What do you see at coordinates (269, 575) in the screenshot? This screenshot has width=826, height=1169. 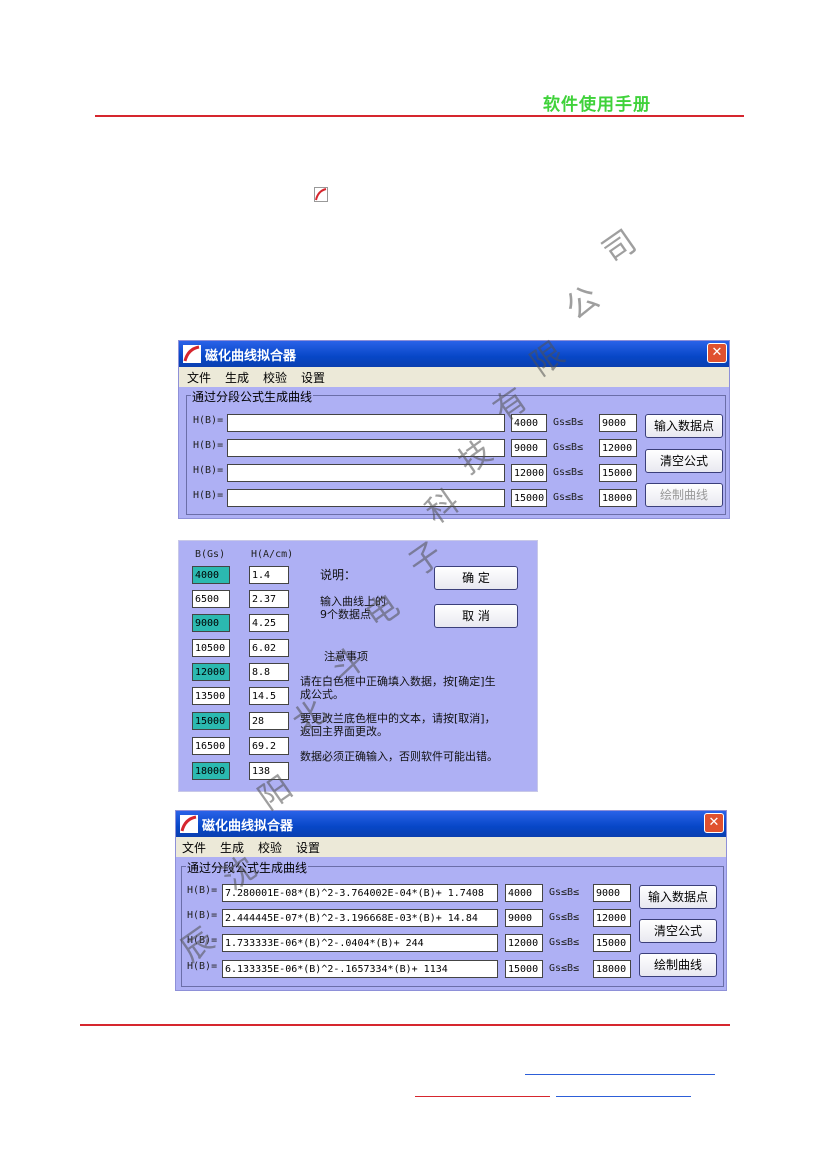 I see `h-input: 1.4` at bounding box center [269, 575].